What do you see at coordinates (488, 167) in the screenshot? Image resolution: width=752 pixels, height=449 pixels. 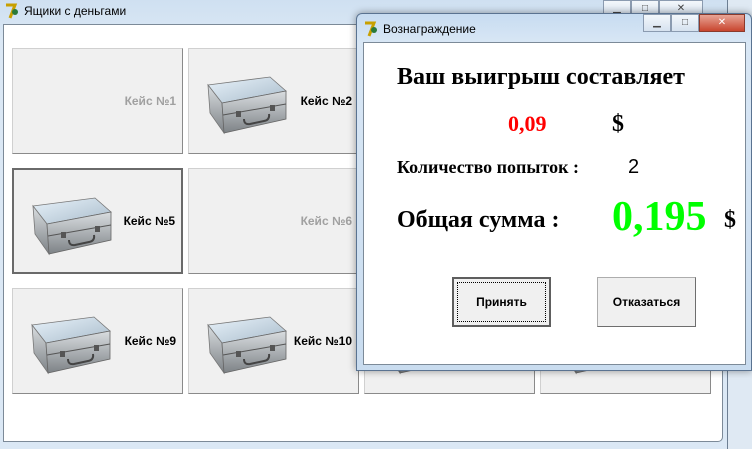 I see `attempts-label: Количество попыток :` at bounding box center [488, 167].